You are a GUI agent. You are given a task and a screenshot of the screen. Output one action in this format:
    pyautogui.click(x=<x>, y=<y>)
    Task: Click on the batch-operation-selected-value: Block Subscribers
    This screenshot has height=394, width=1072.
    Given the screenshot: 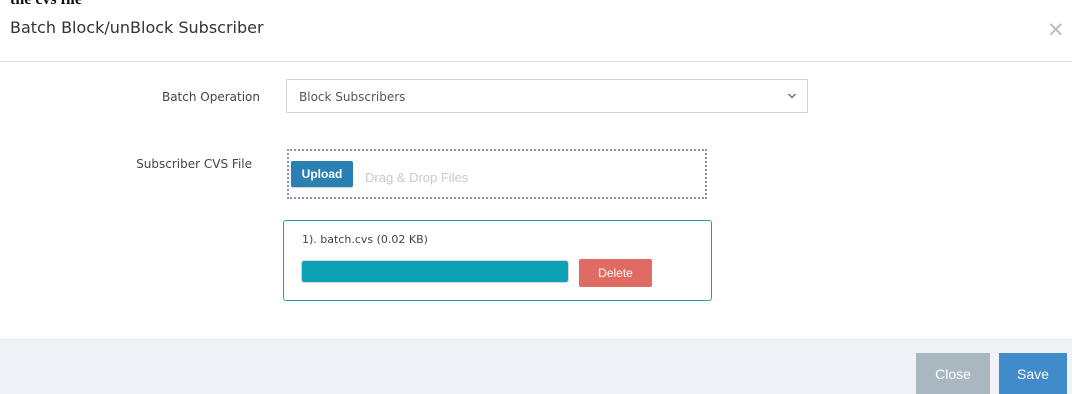 What is the action you would take?
    pyautogui.click(x=352, y=97)
    